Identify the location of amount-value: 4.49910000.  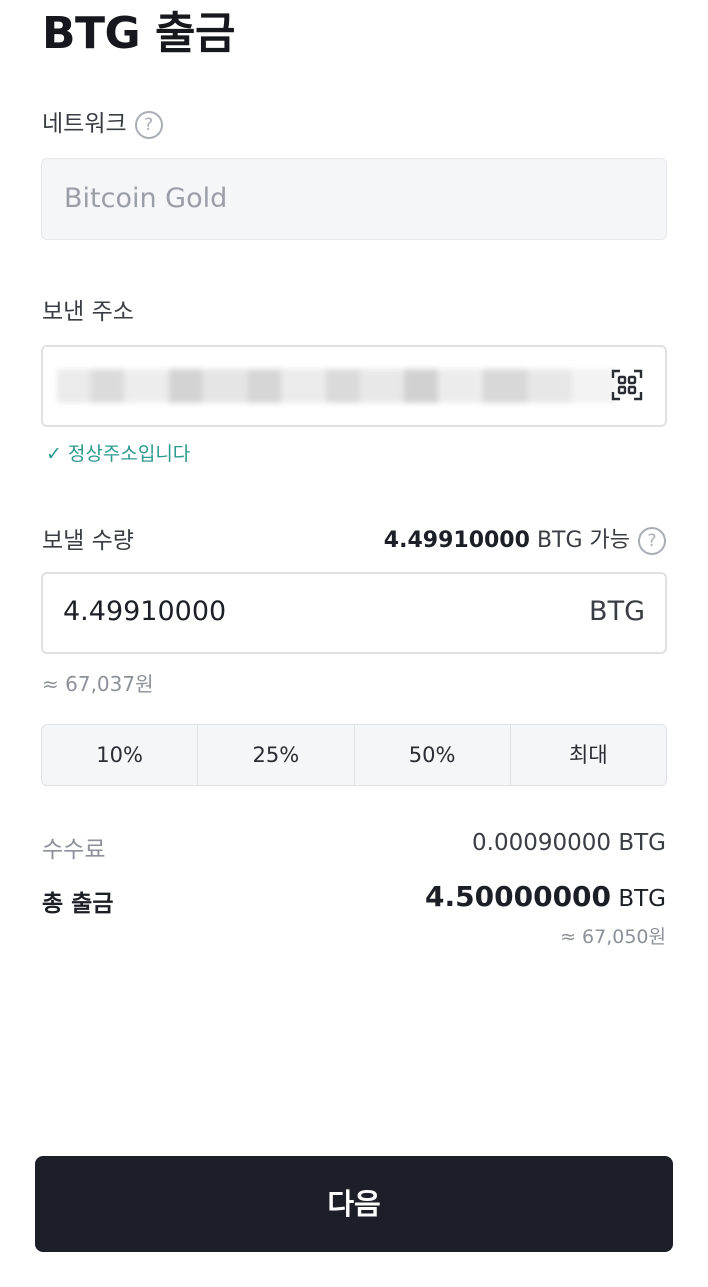
(144, 611).